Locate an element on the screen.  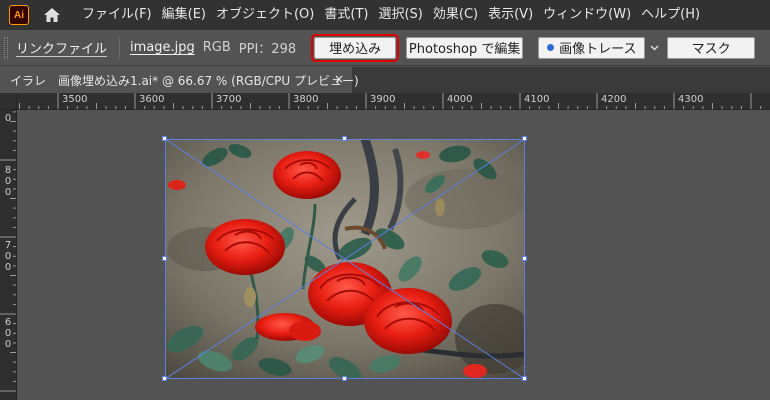
trace-options-chevron-icon is located at coordinates (654, 48).